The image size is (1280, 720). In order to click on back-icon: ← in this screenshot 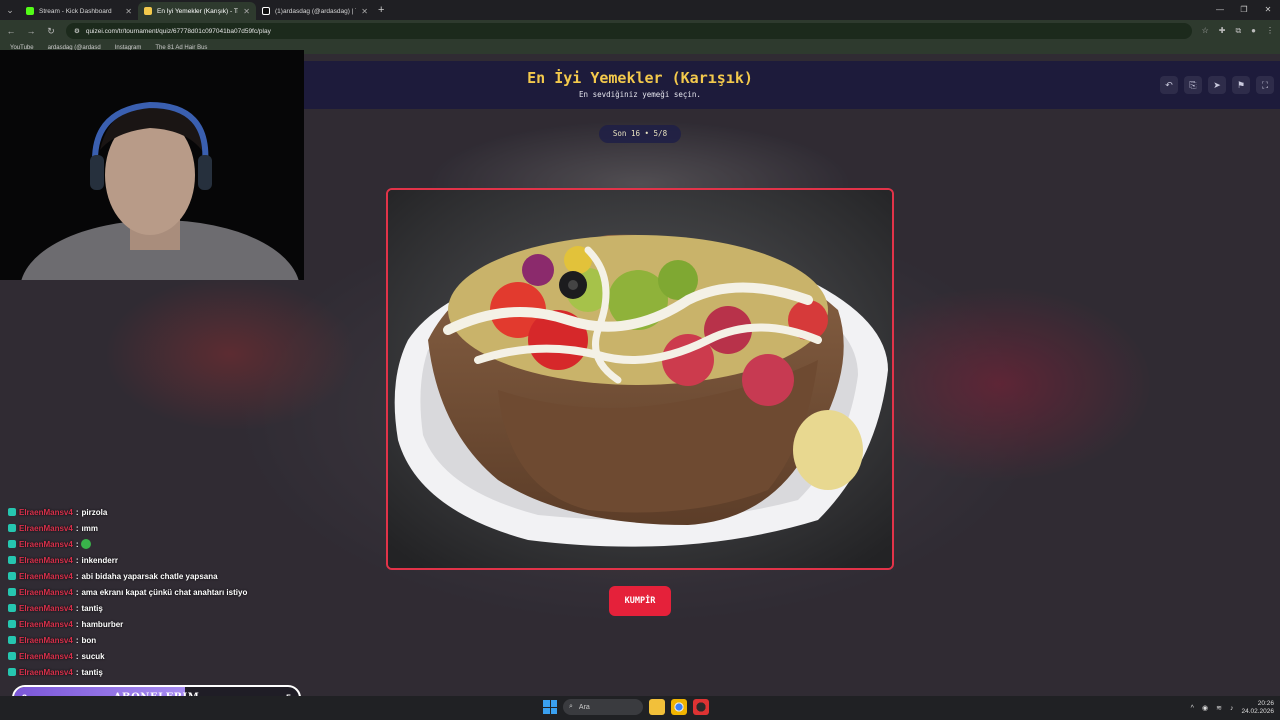, I will do `click(11, 31)`.